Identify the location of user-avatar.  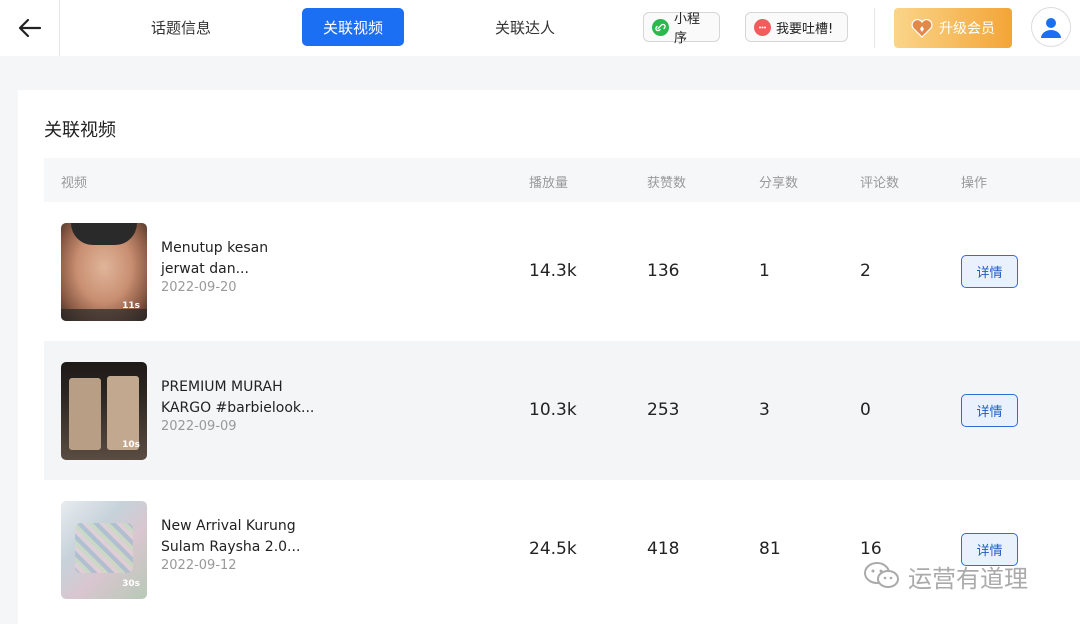
(1051, 27).